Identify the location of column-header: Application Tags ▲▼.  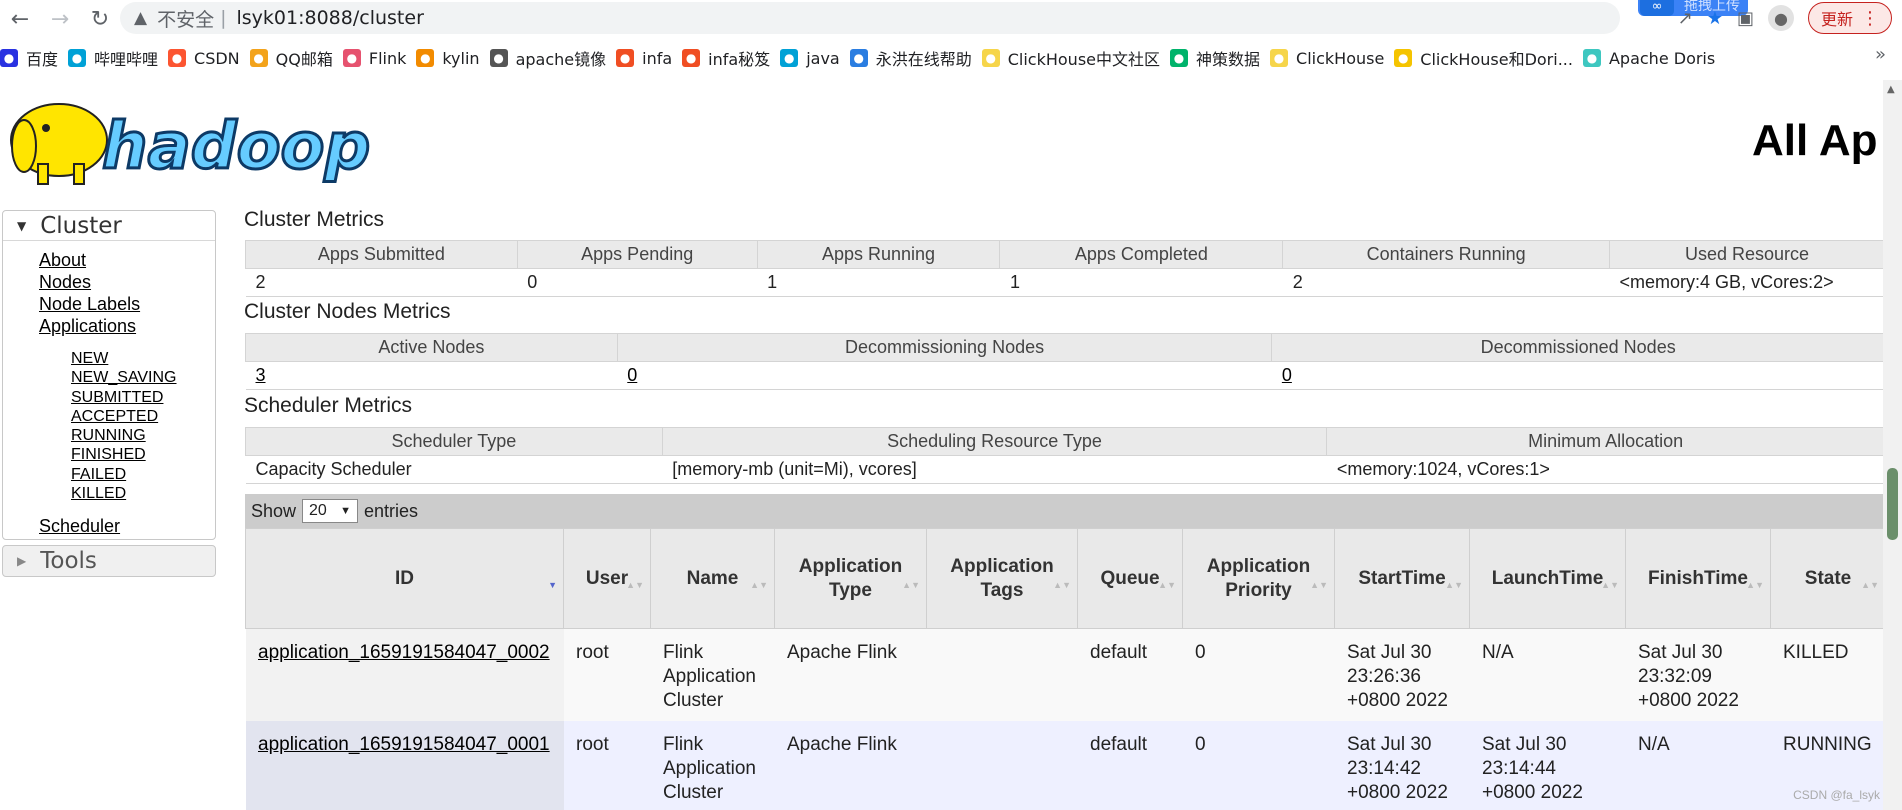
(1002, 578).